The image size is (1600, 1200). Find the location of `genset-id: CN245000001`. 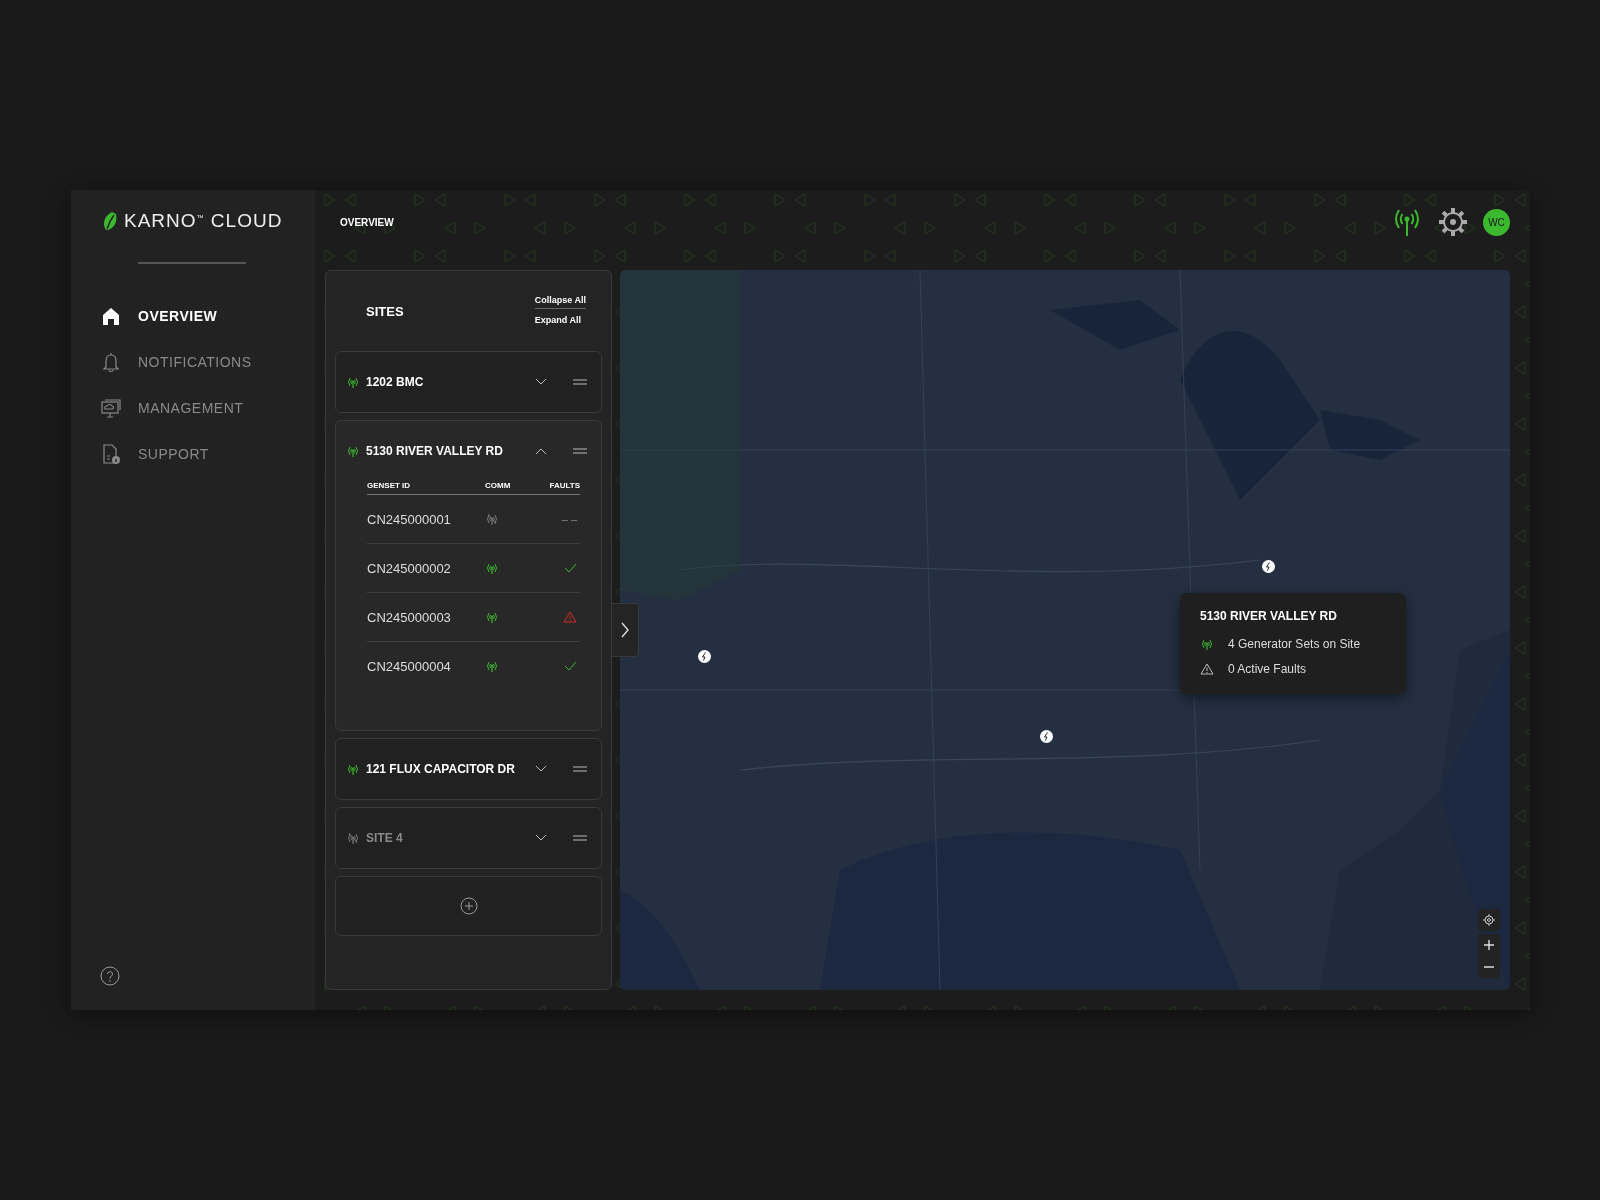

genset-id: CN245000001 is located at coordinates (409, 519).